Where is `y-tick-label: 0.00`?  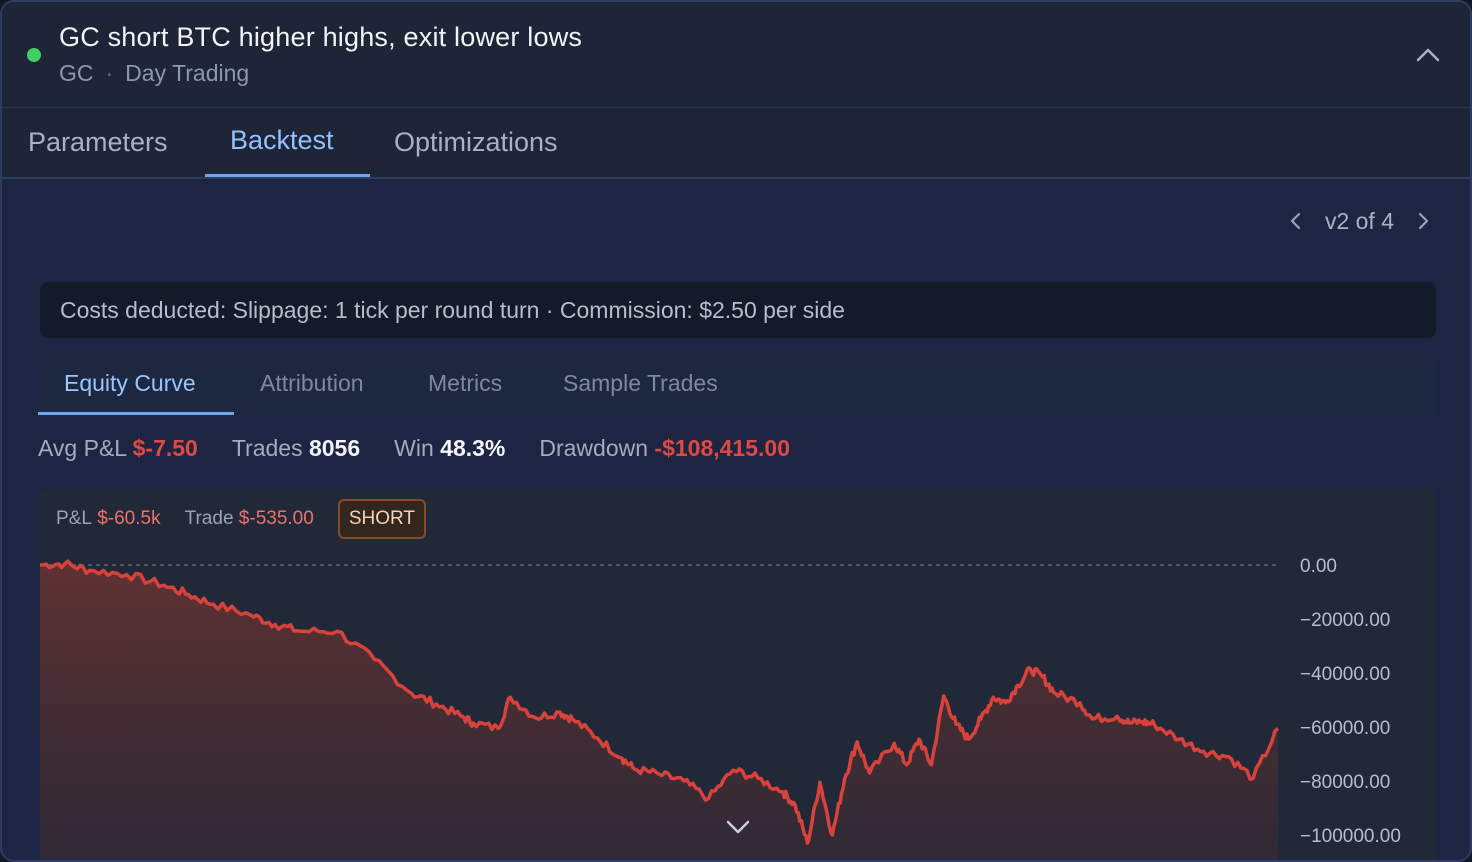 y-tick-label: 0.00 is located at coordinates (1318, 566).